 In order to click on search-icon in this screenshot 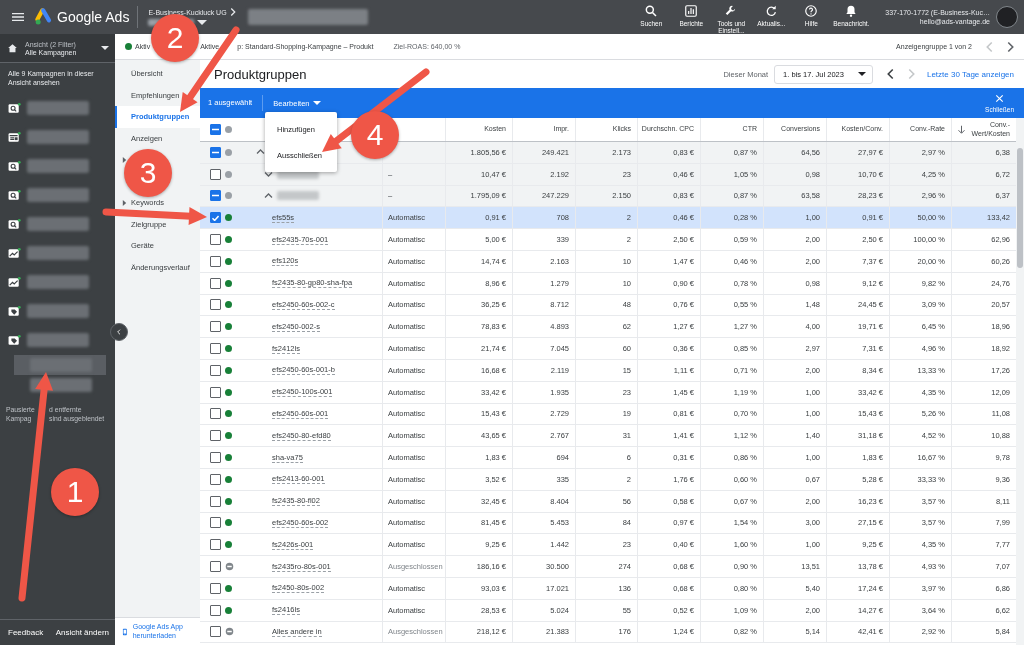, I will do `click(651, 11)`.